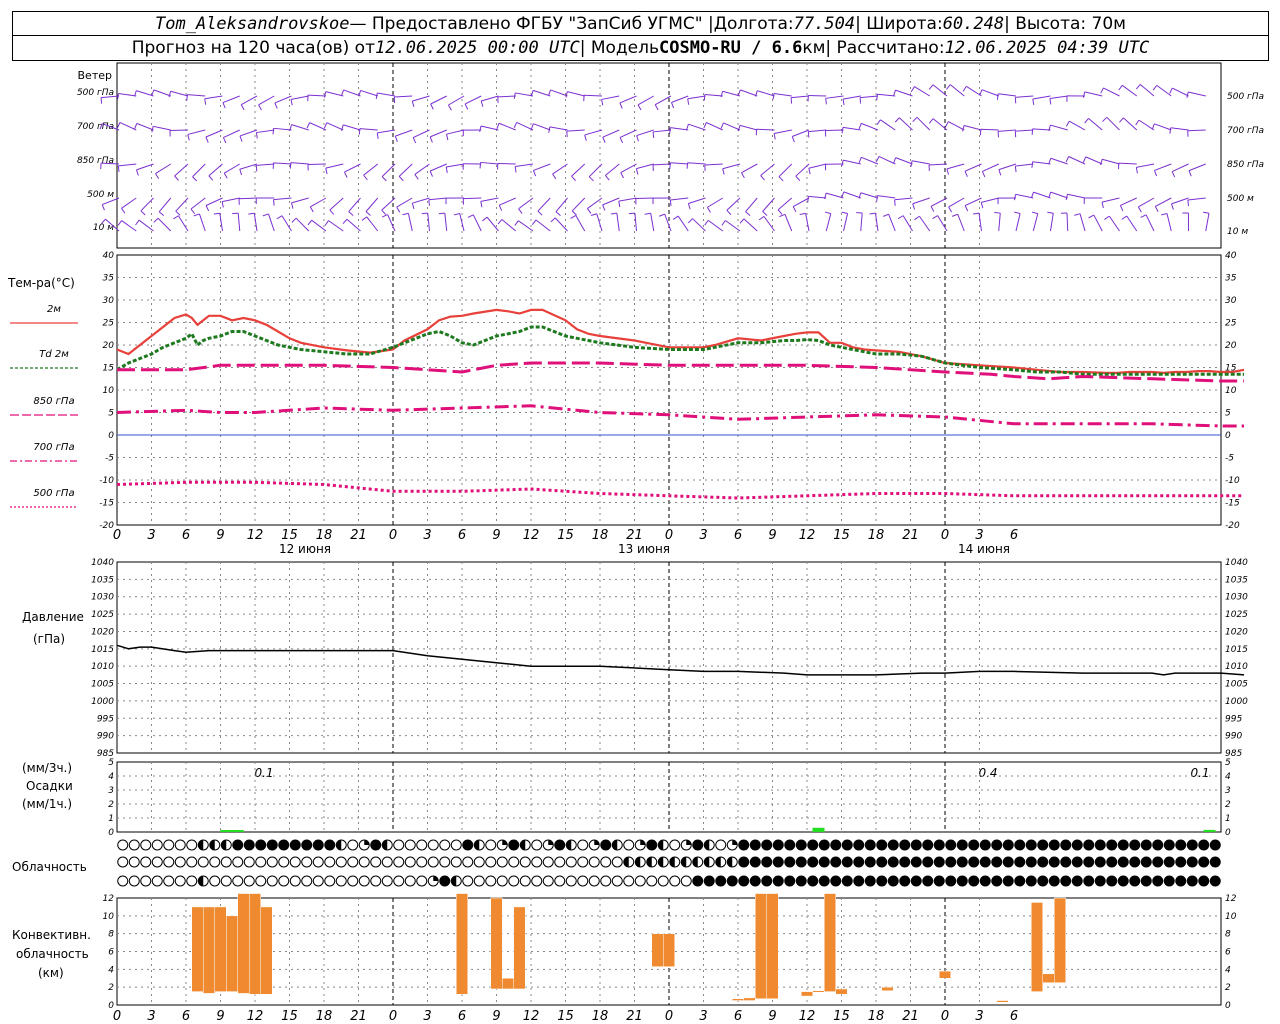 The height and width of the screenshot is (1024, 1280). What do you see at coordinates (102, 685) in the screenshot?
I see `pressure-panel-ytick-left: 1005` at bounding box center [102, 685].